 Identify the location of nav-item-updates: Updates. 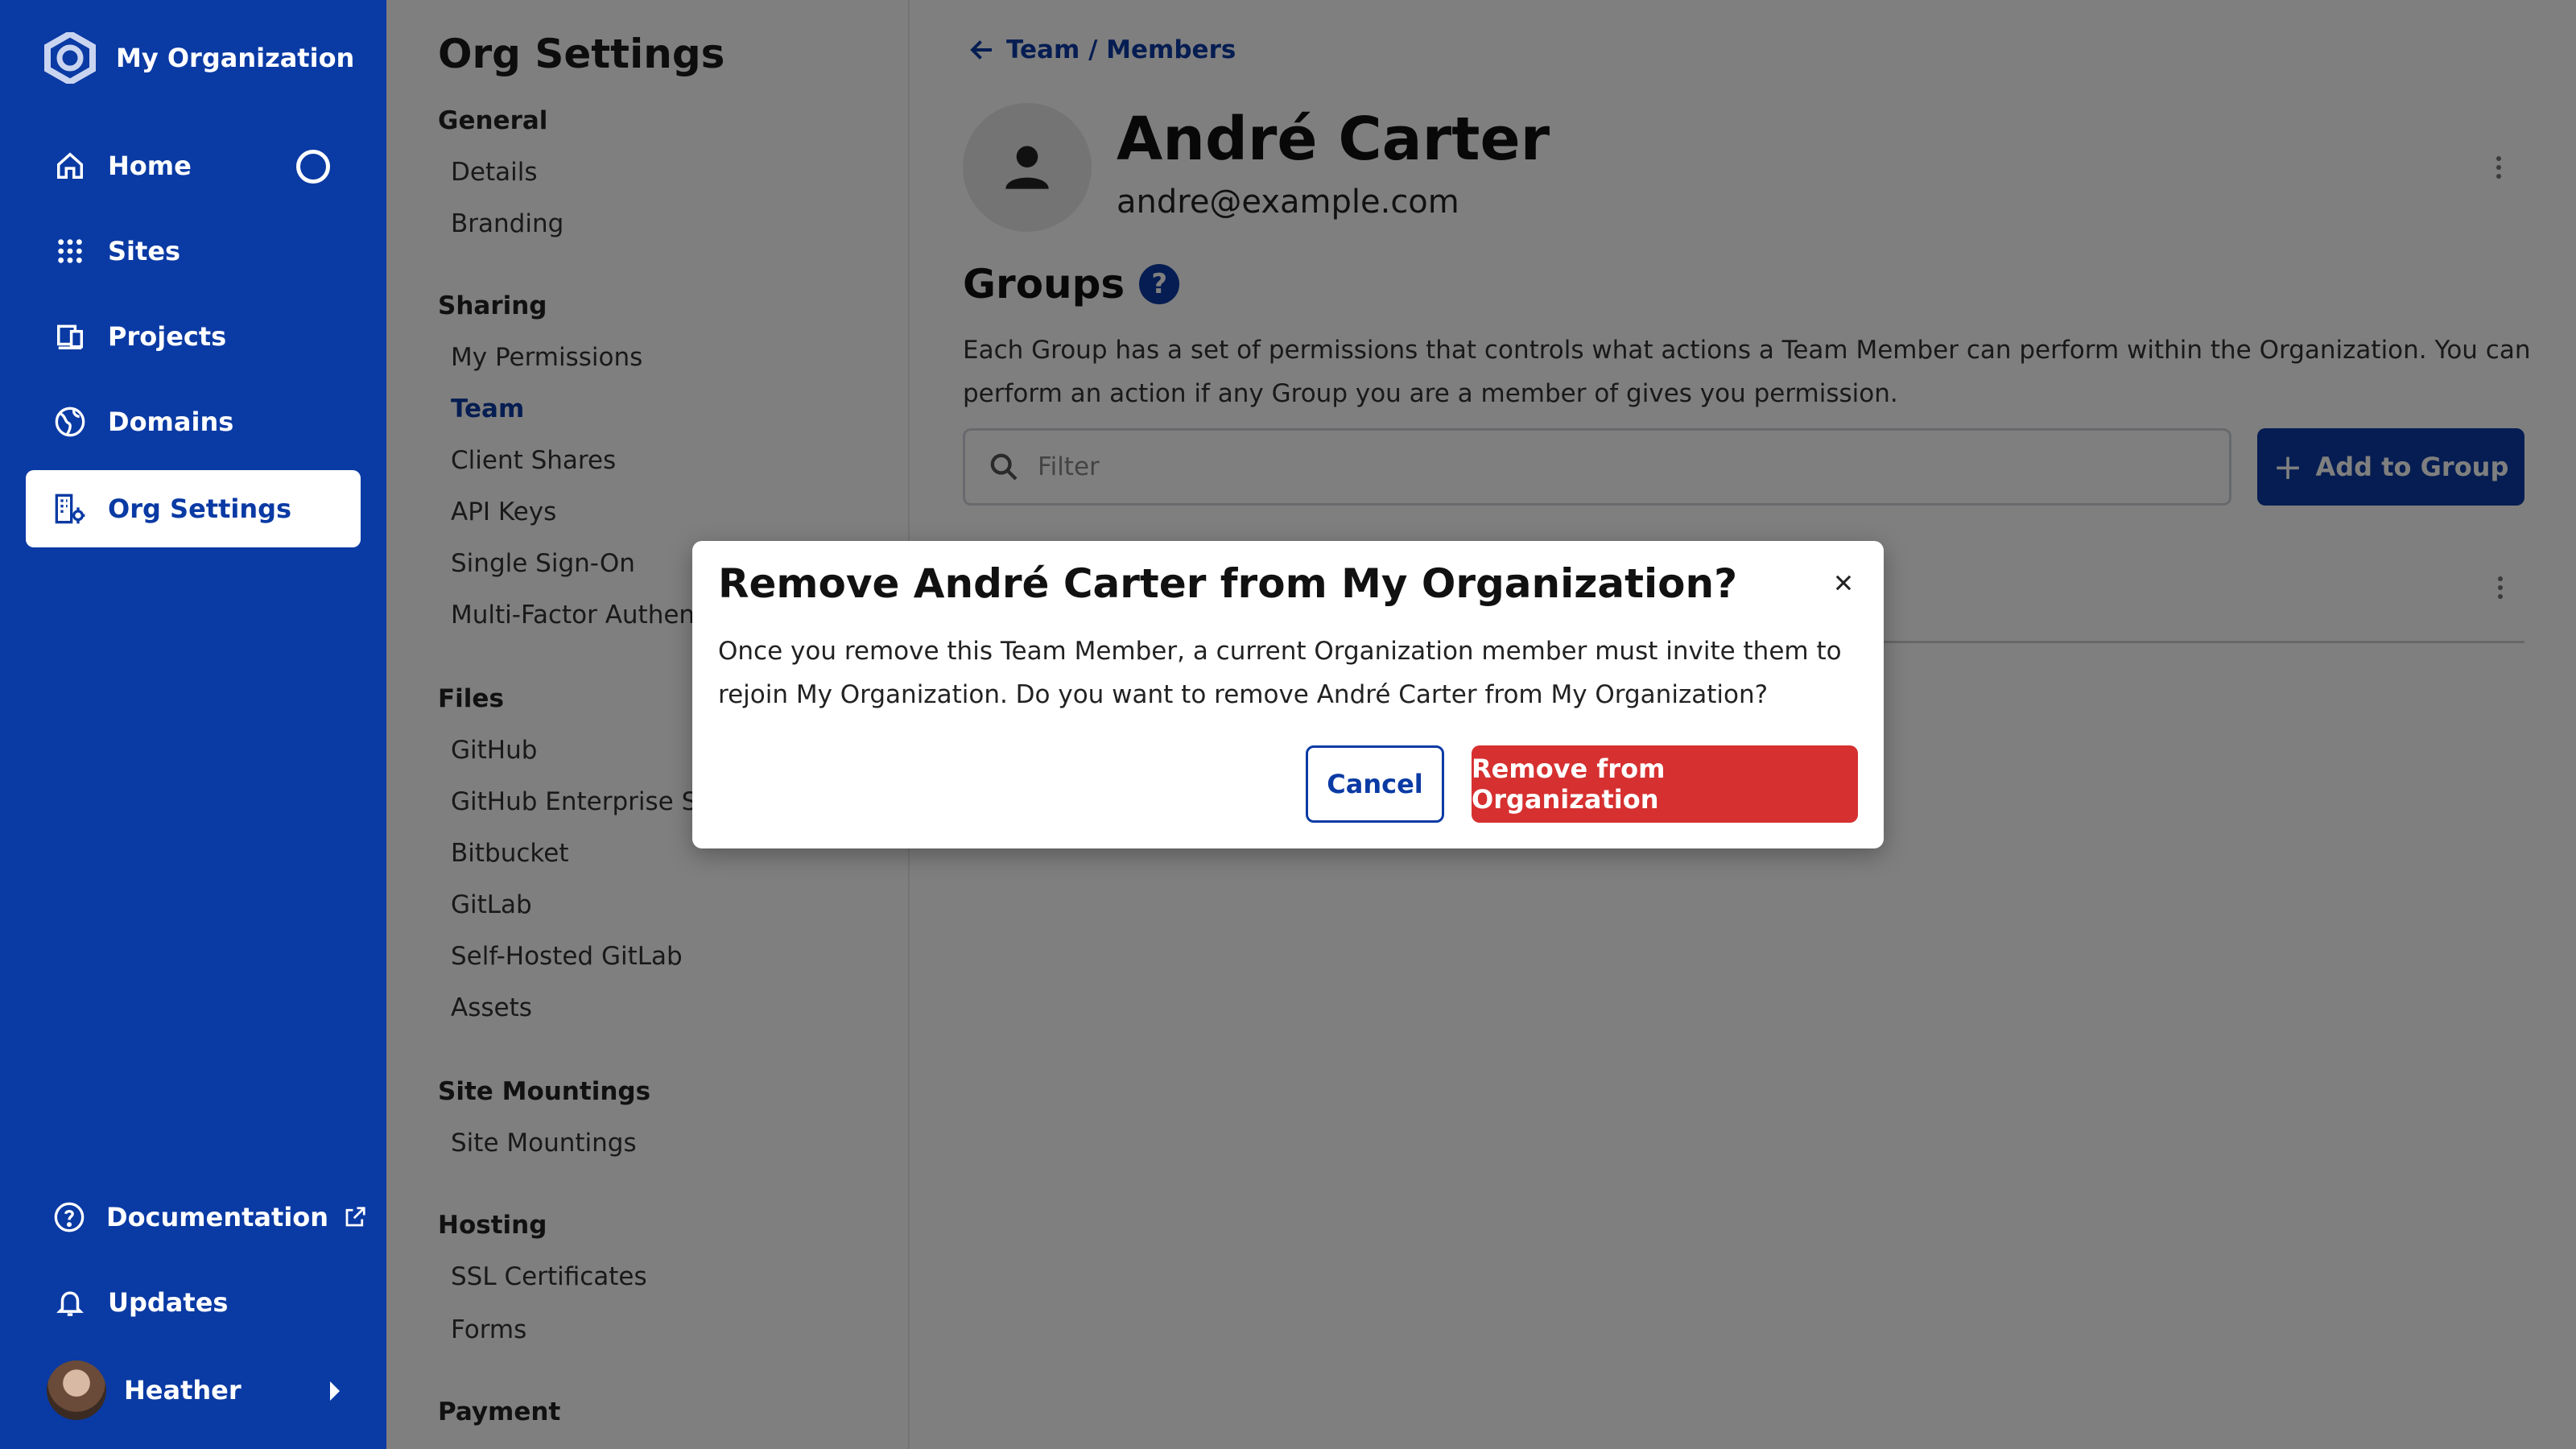
(193, 1302).